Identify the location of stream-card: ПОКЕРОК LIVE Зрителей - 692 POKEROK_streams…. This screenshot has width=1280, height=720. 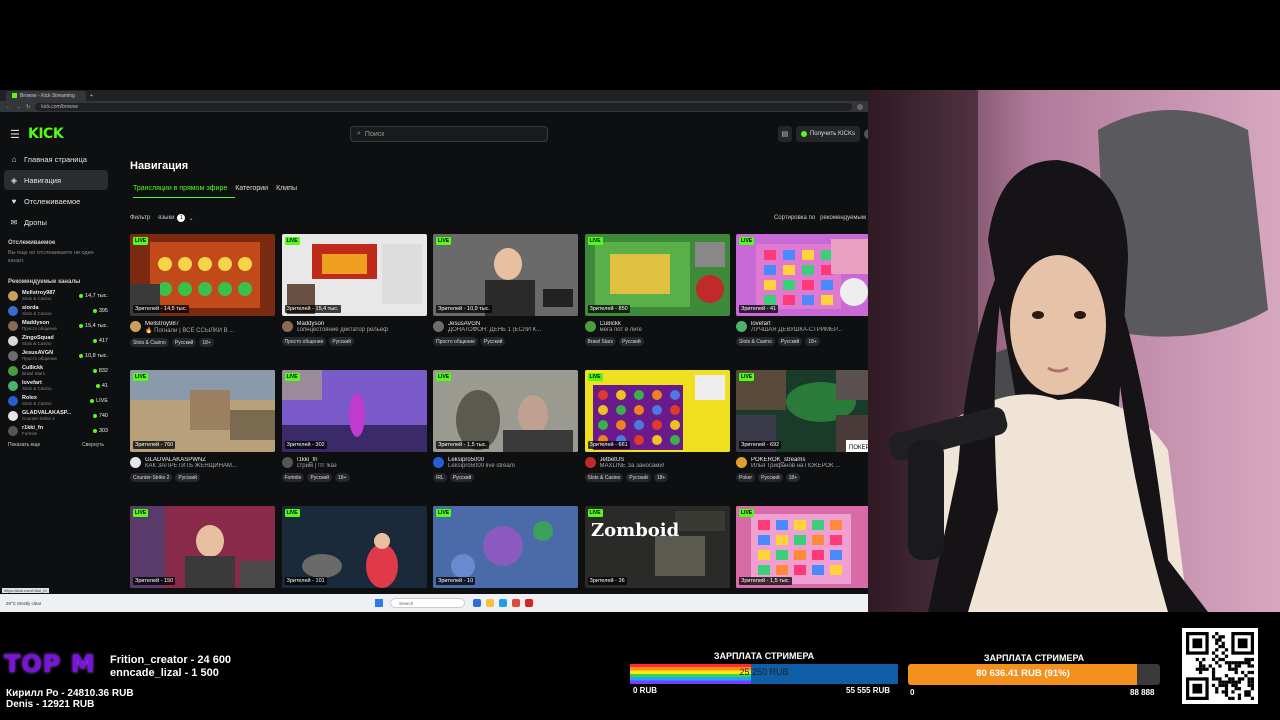
(808, 426).